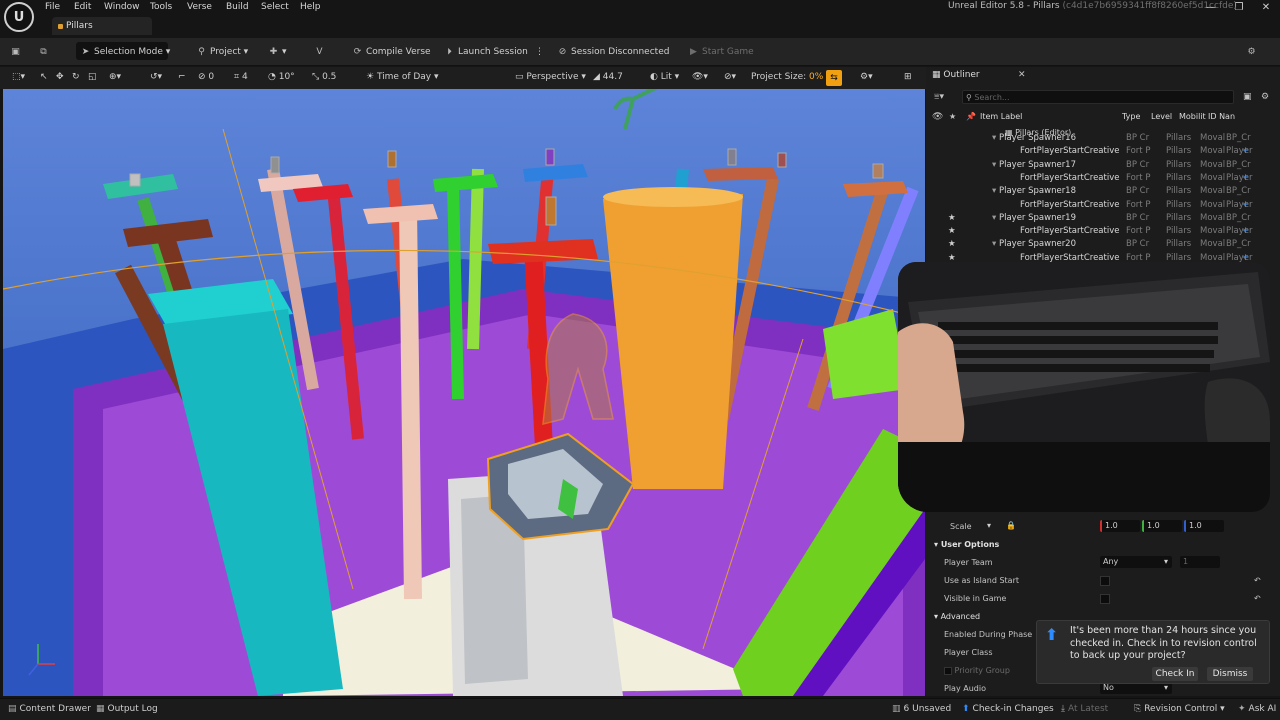  What do you see at coordinates (241, 77) in the screenshot?
I see `grid-snap: ⌗ 4` at bounding box center [241, 77].